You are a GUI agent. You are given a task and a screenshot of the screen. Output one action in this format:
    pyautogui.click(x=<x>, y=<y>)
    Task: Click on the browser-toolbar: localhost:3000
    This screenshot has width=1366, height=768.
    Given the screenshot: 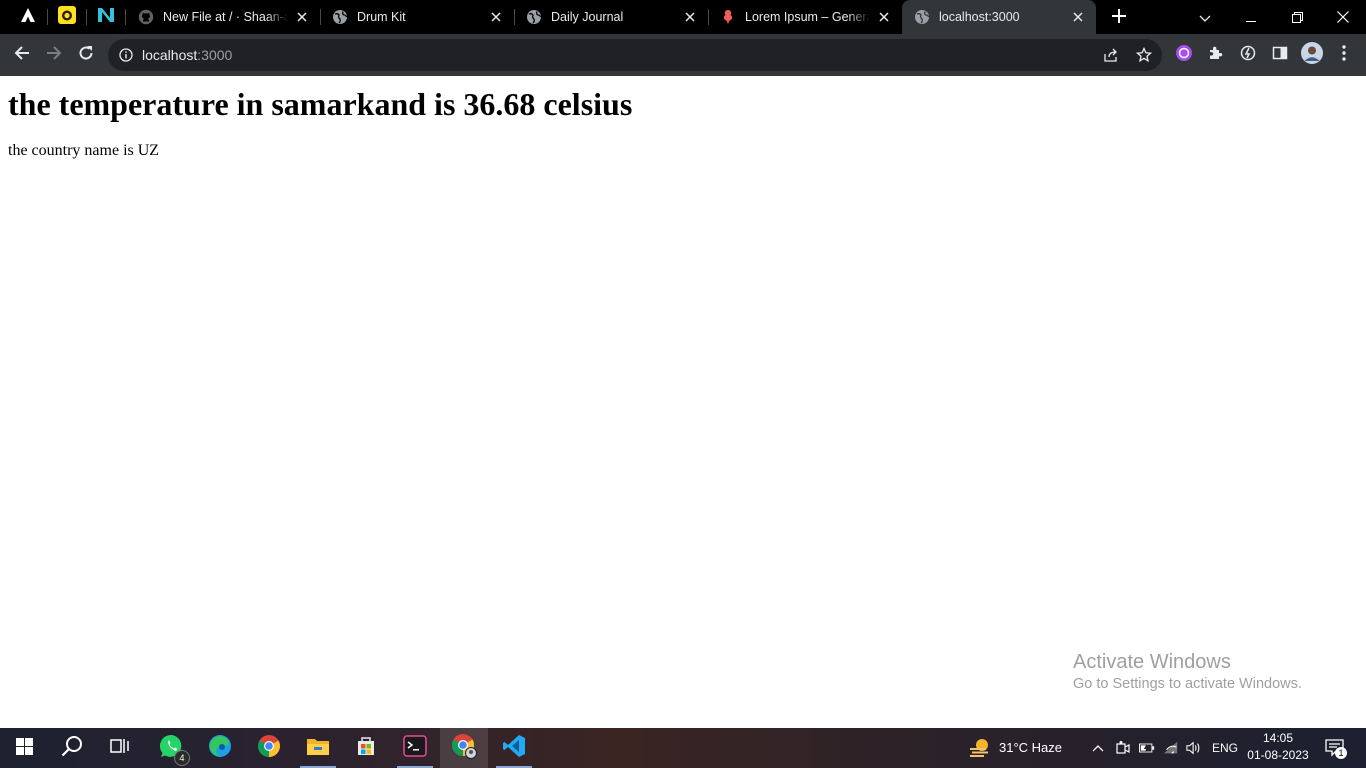 What is the action you would take?
    pyautogui.click(x=683, y=55)
    